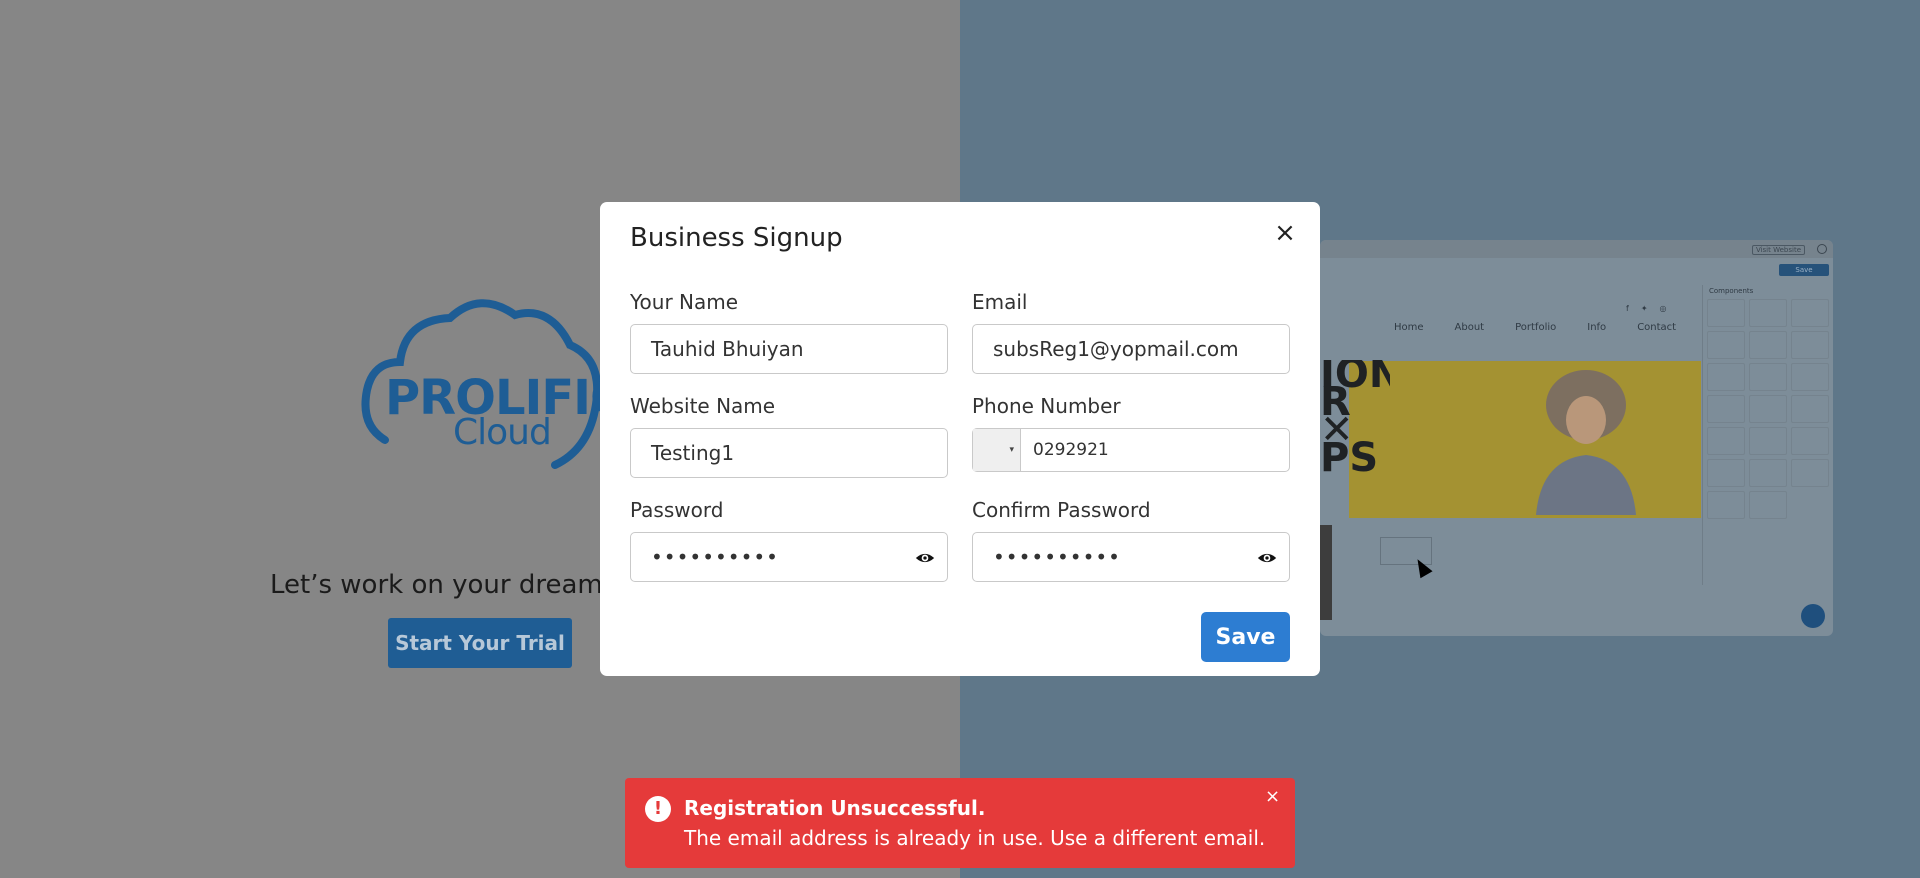  I want to click on email-label: Email, so click(1000, 302).